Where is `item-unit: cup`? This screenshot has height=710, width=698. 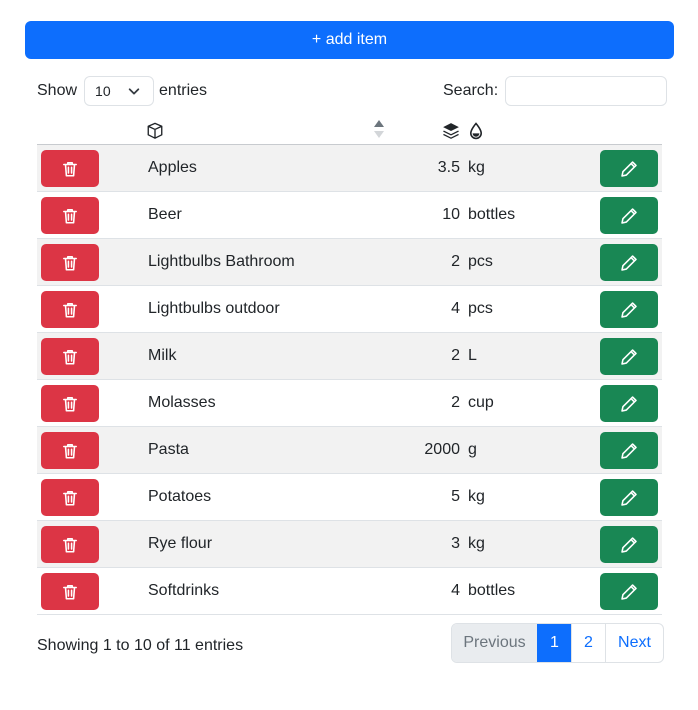
item-unit: cup is located at coordinates (481, 402).